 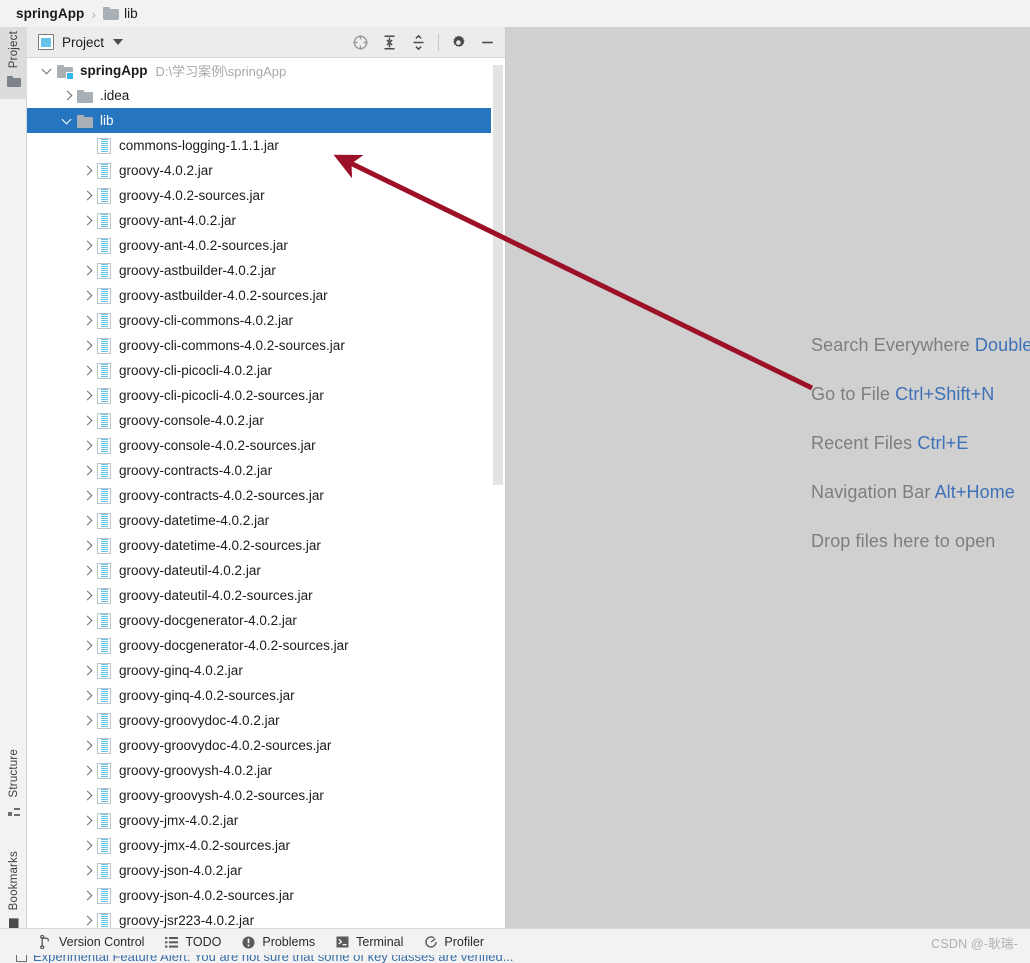 I want to click on tree-row: groovy-astbuilder-4.0.2-sources.jar, so click(x=266, y=295).